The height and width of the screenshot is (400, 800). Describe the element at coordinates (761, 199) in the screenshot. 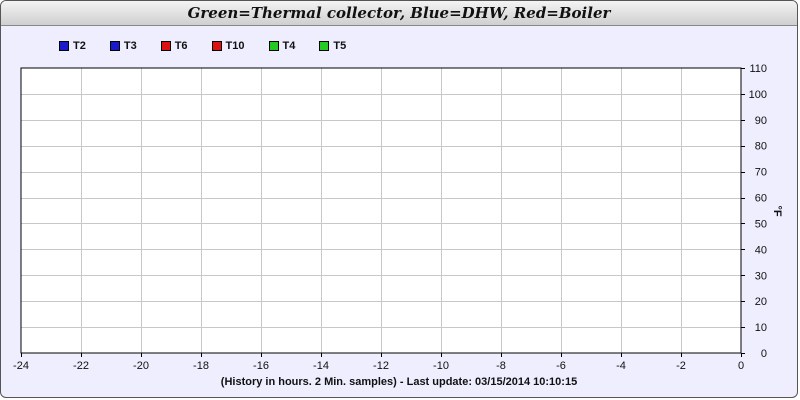

I see `y-tick-label: 60` at that location.